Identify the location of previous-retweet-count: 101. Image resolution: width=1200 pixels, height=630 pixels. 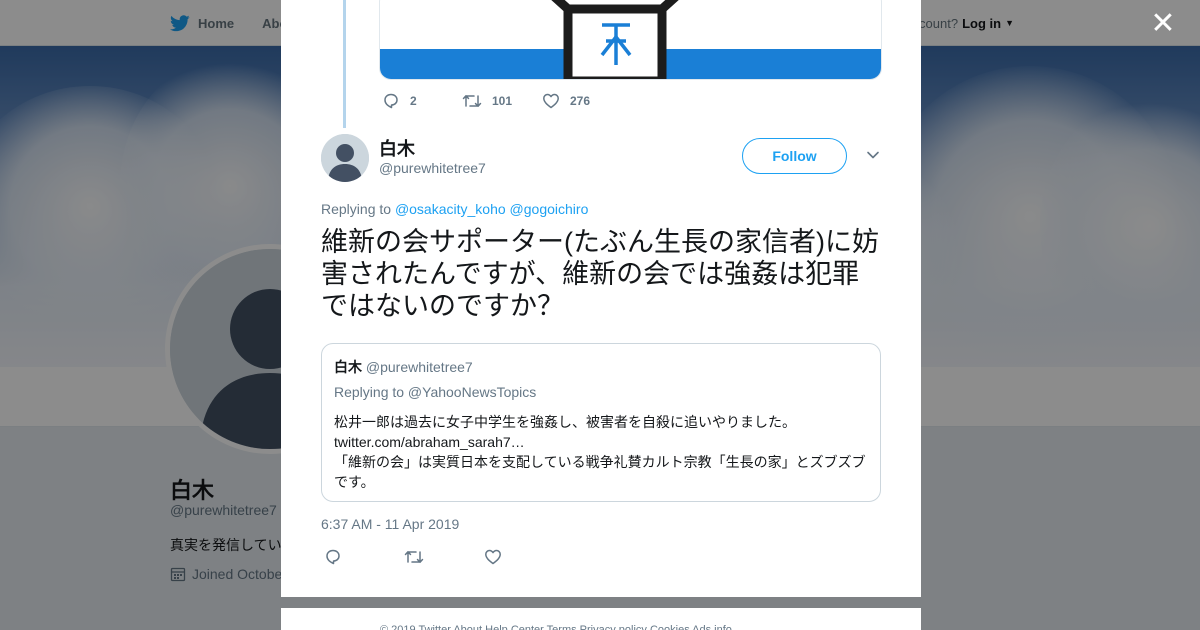
(502, 101).